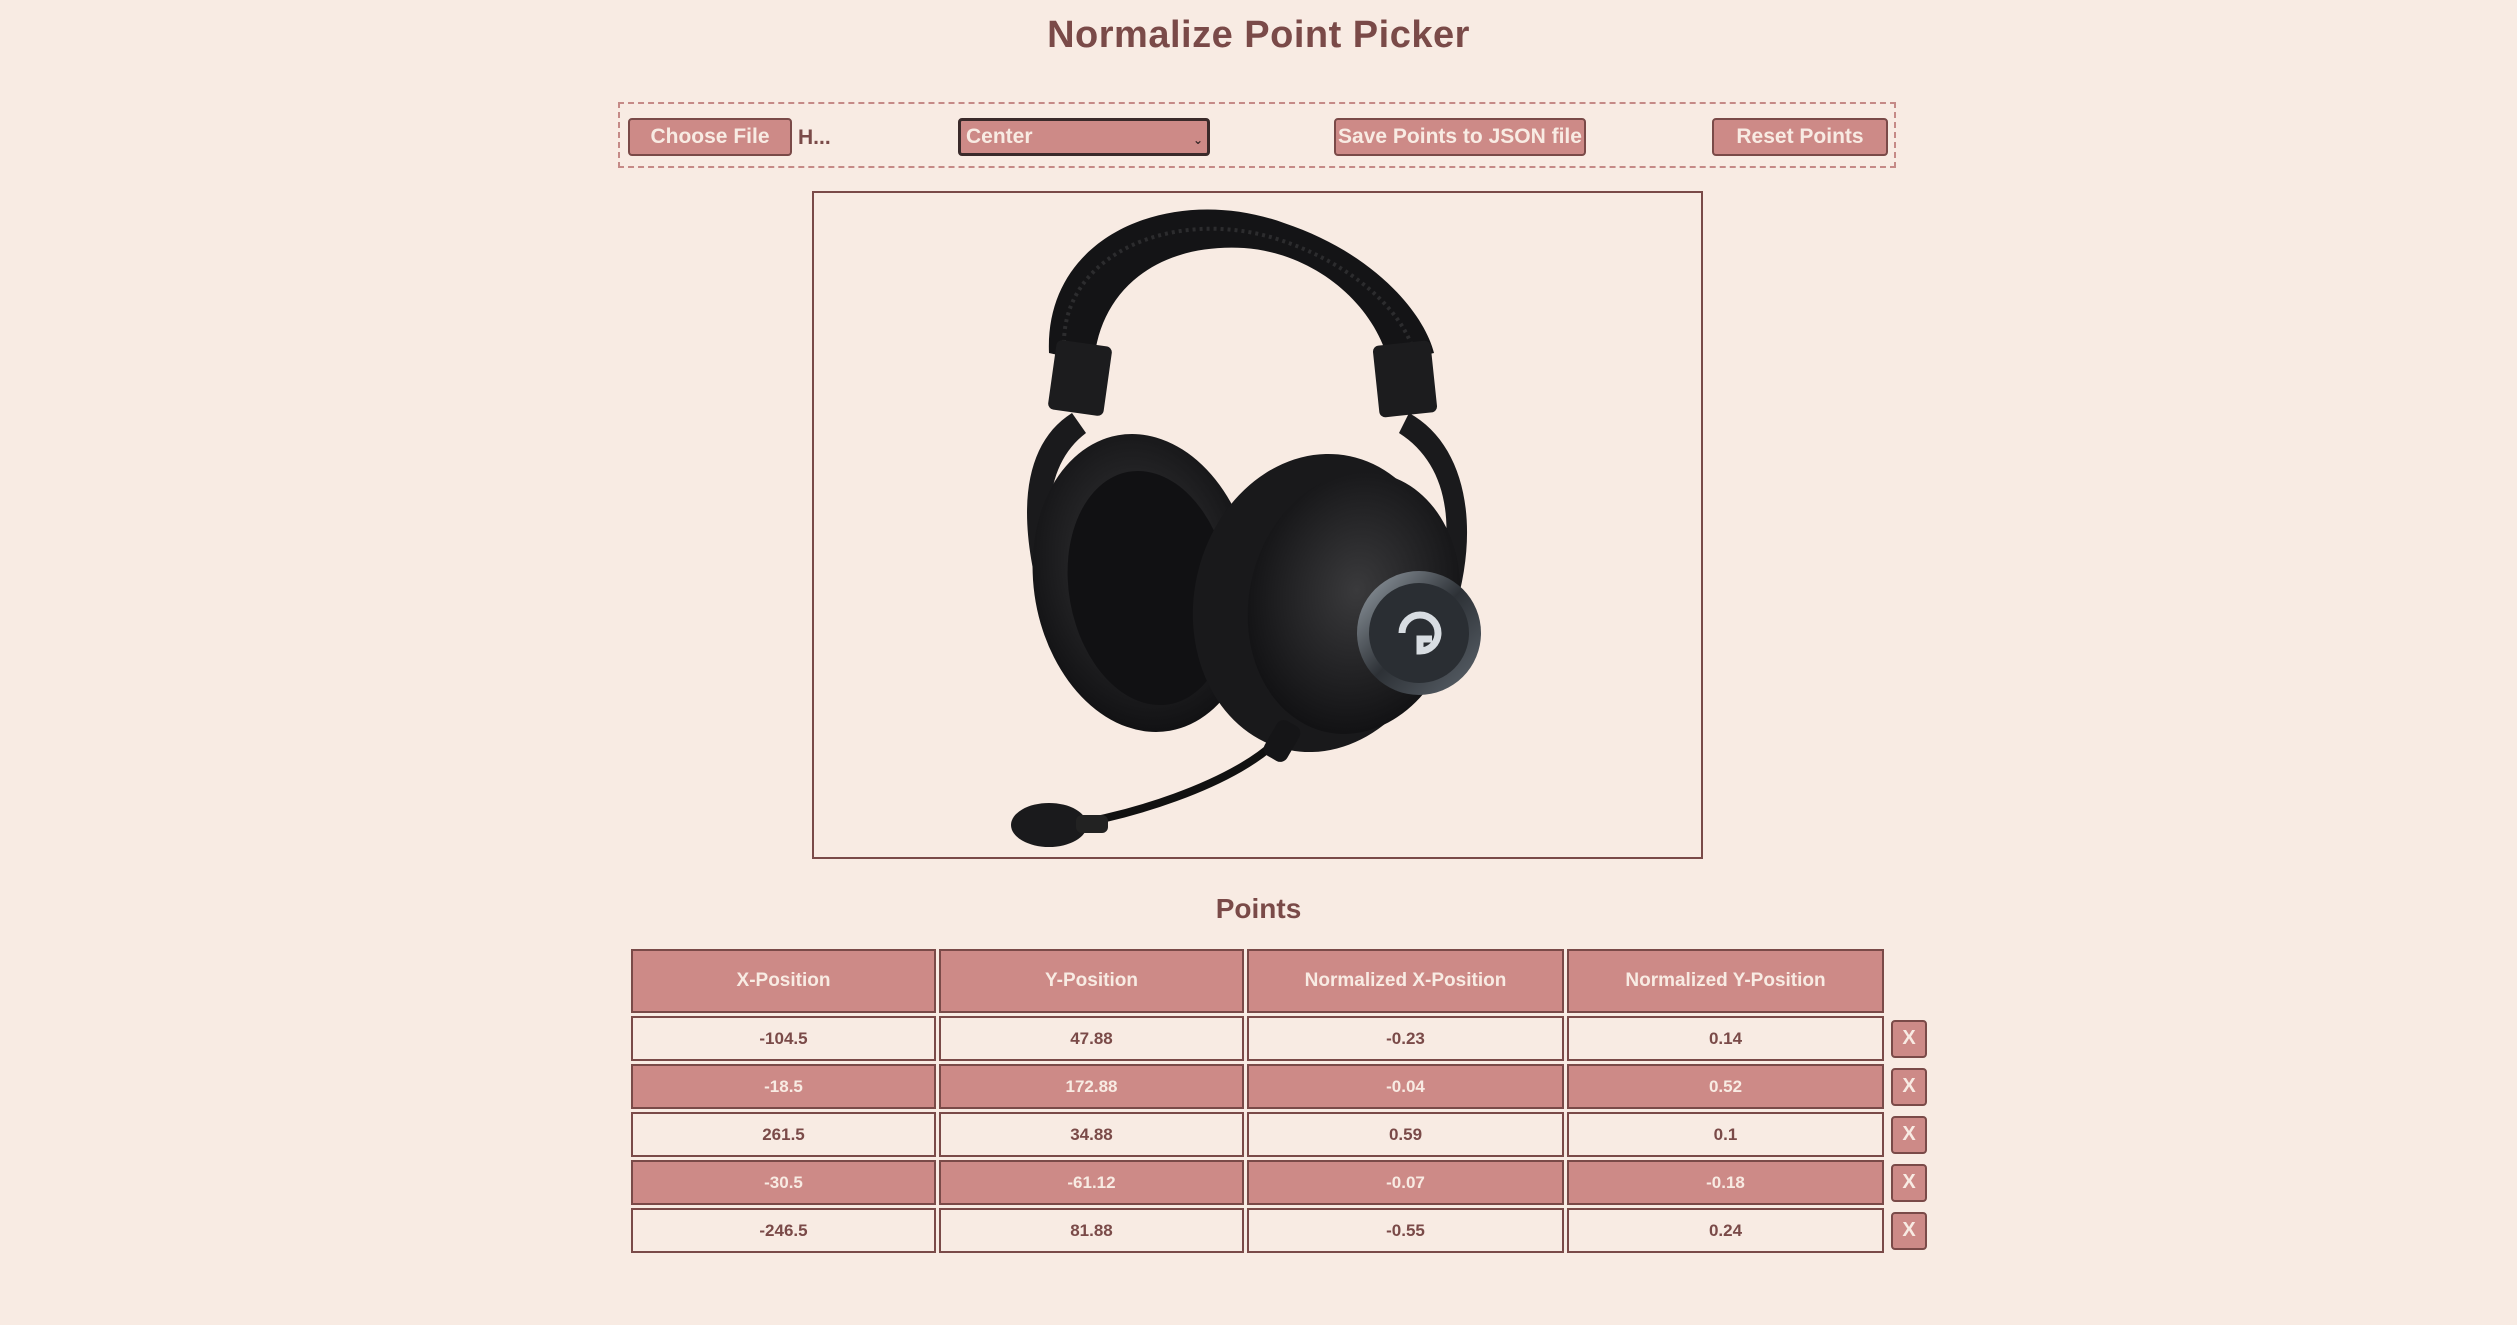 This screenshot has width=2517, height=1325. What do you see at coordinates (1800, 137) in the screenshot?
I see `reset-points-button: Reset Points` at bounding box center [1800, 137].